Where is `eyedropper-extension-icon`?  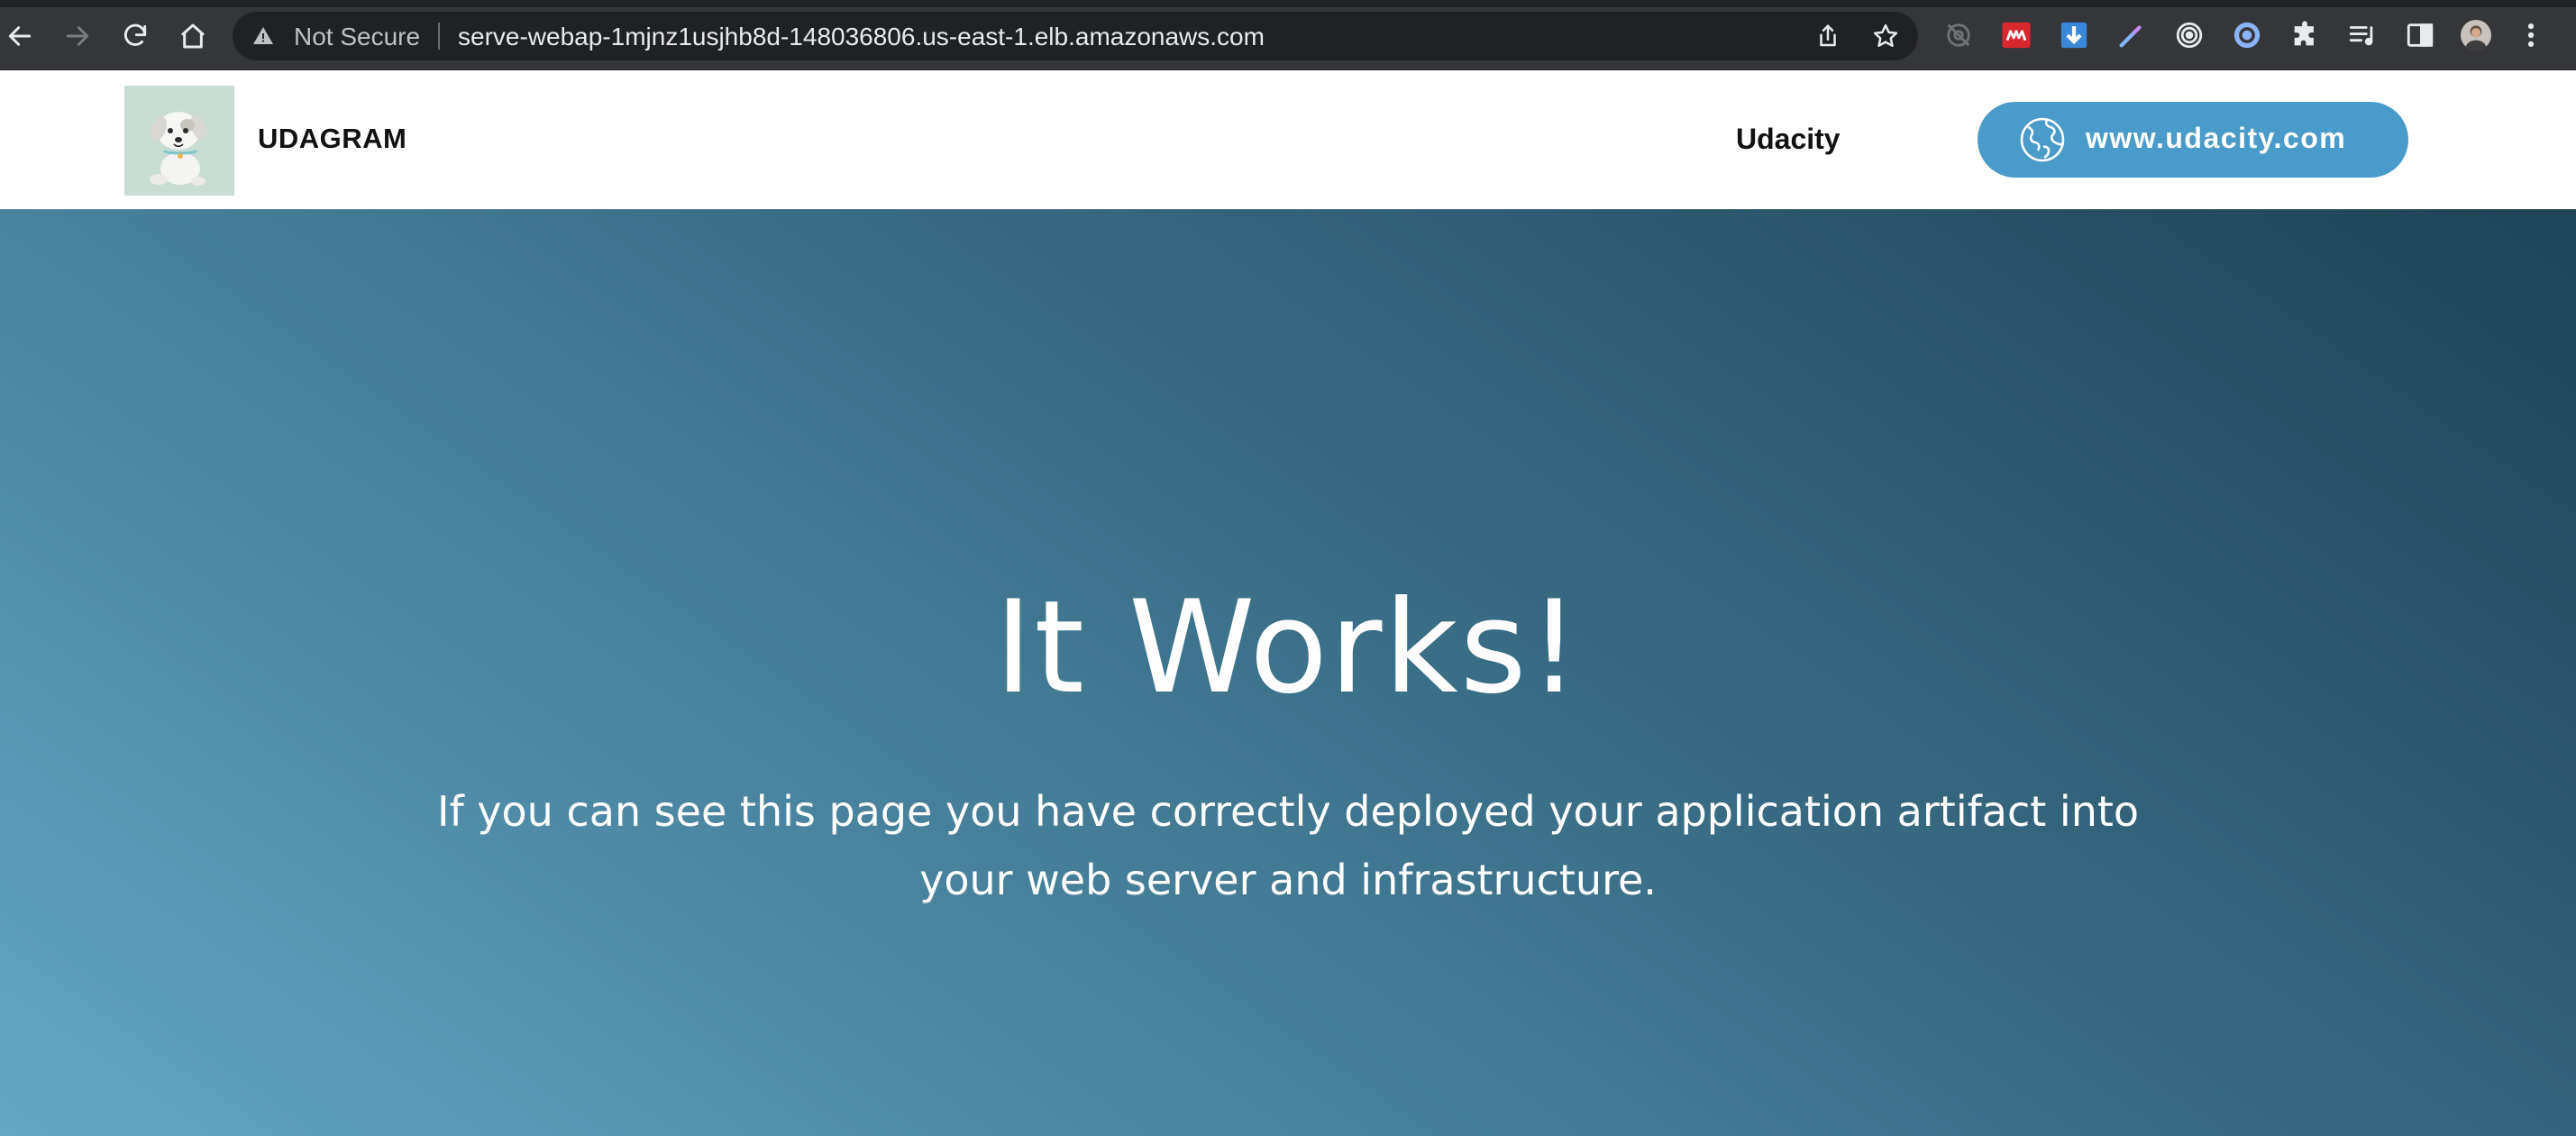
eyedropper-extension-icon is located at coordinates (2132, 35).